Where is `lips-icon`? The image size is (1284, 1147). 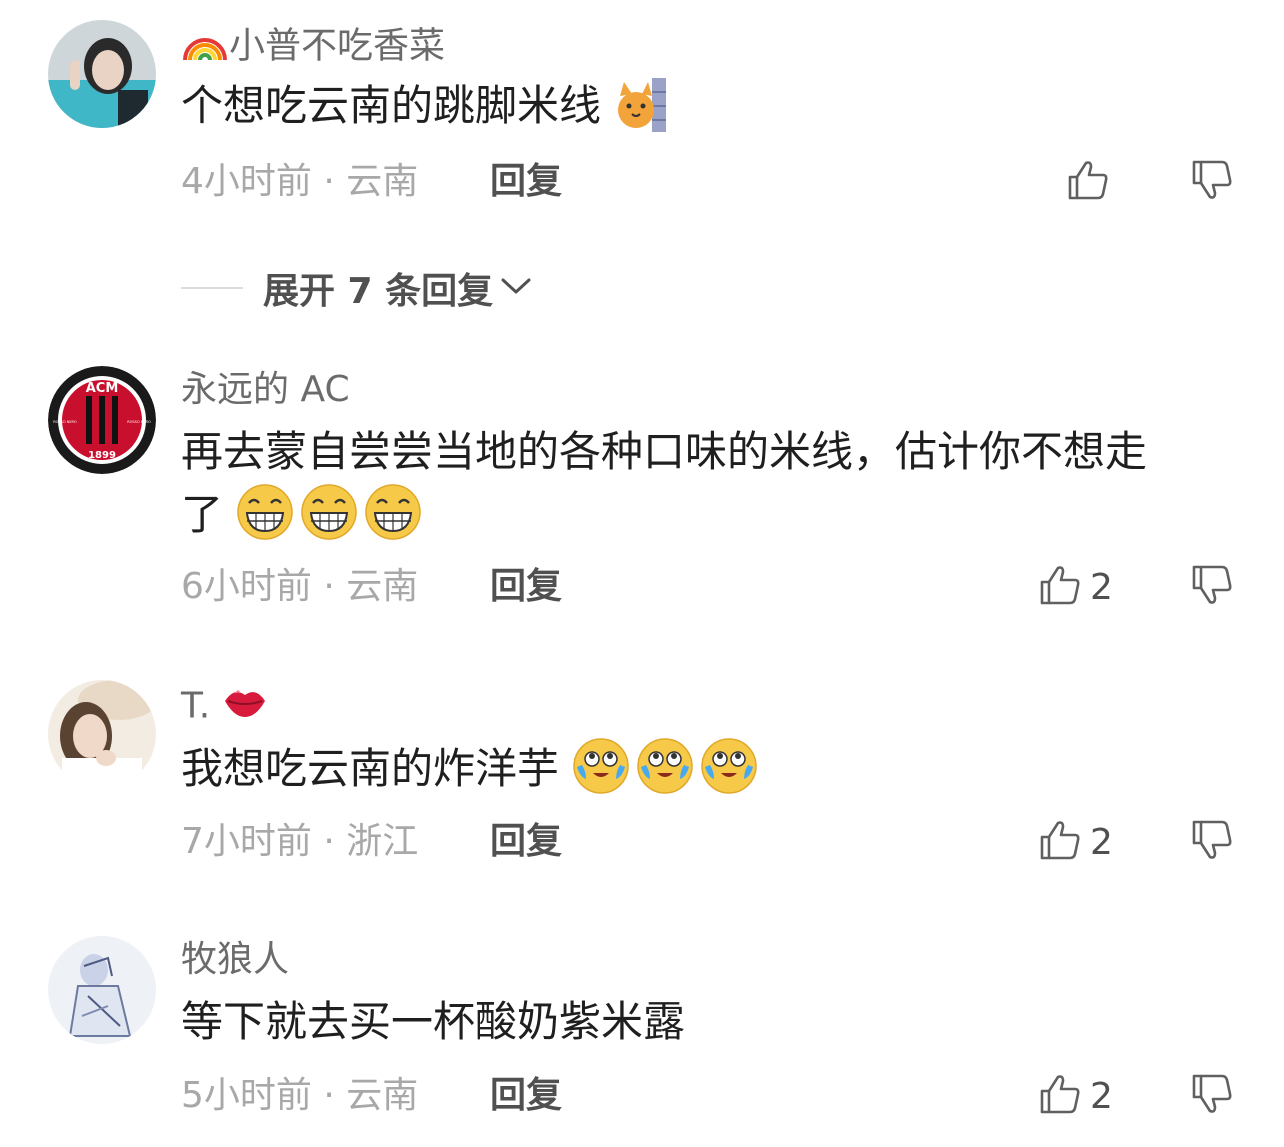
lips-icon is located at coordinates (245, 707).